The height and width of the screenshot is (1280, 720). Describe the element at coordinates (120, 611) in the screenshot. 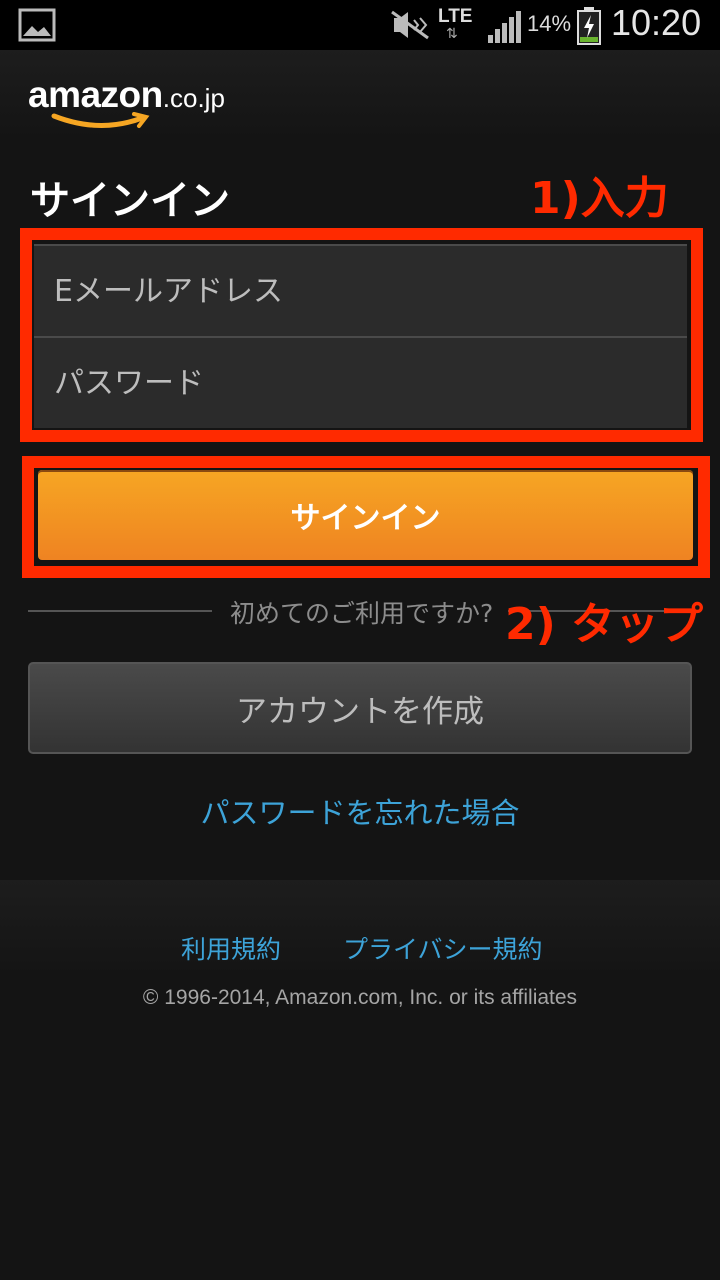

I see `divider-left` at that location.